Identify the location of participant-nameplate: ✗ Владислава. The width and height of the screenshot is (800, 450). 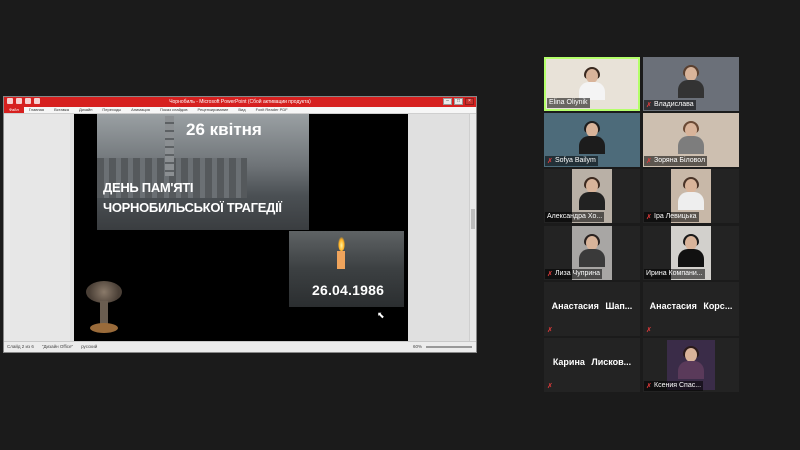
(670, 105).